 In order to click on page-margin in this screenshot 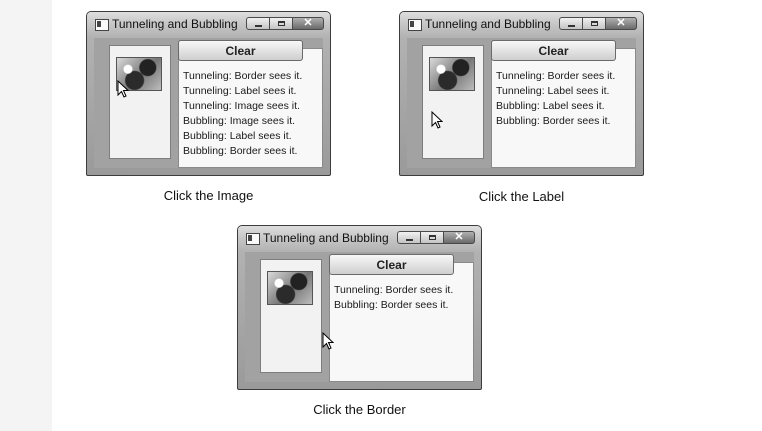, I will do `click(26, 215)`.